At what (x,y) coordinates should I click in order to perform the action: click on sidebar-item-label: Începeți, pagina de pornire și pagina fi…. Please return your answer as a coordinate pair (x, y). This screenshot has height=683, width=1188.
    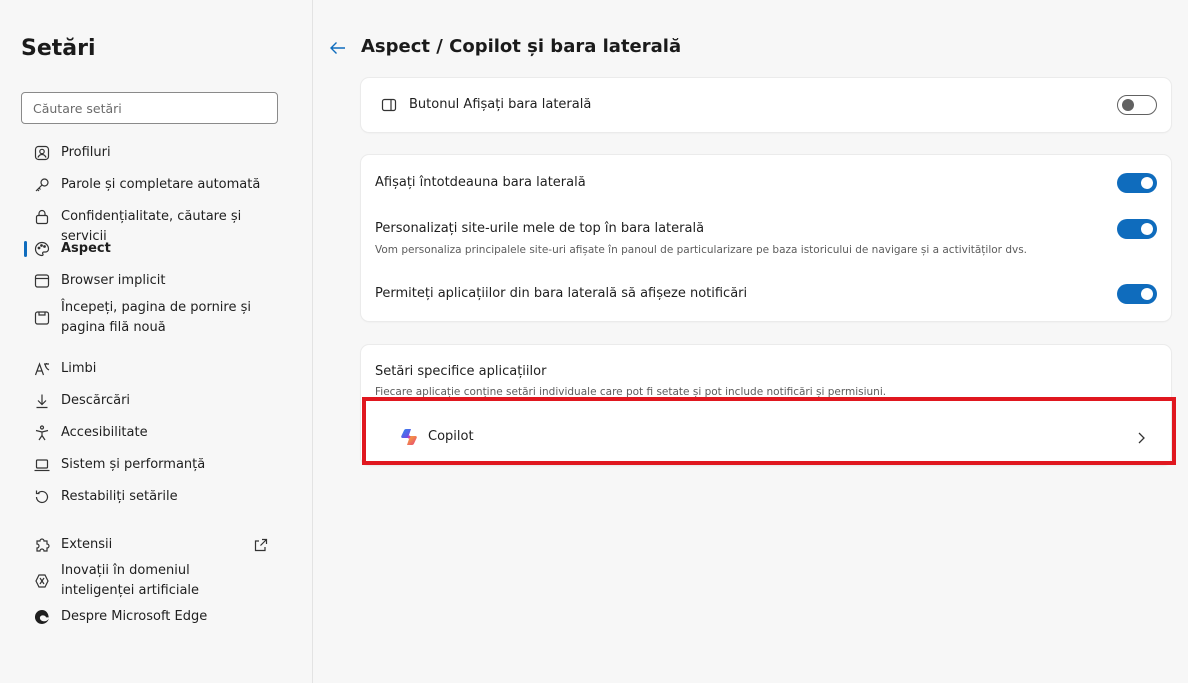
    Looking at the image, I should click on (156, 317).